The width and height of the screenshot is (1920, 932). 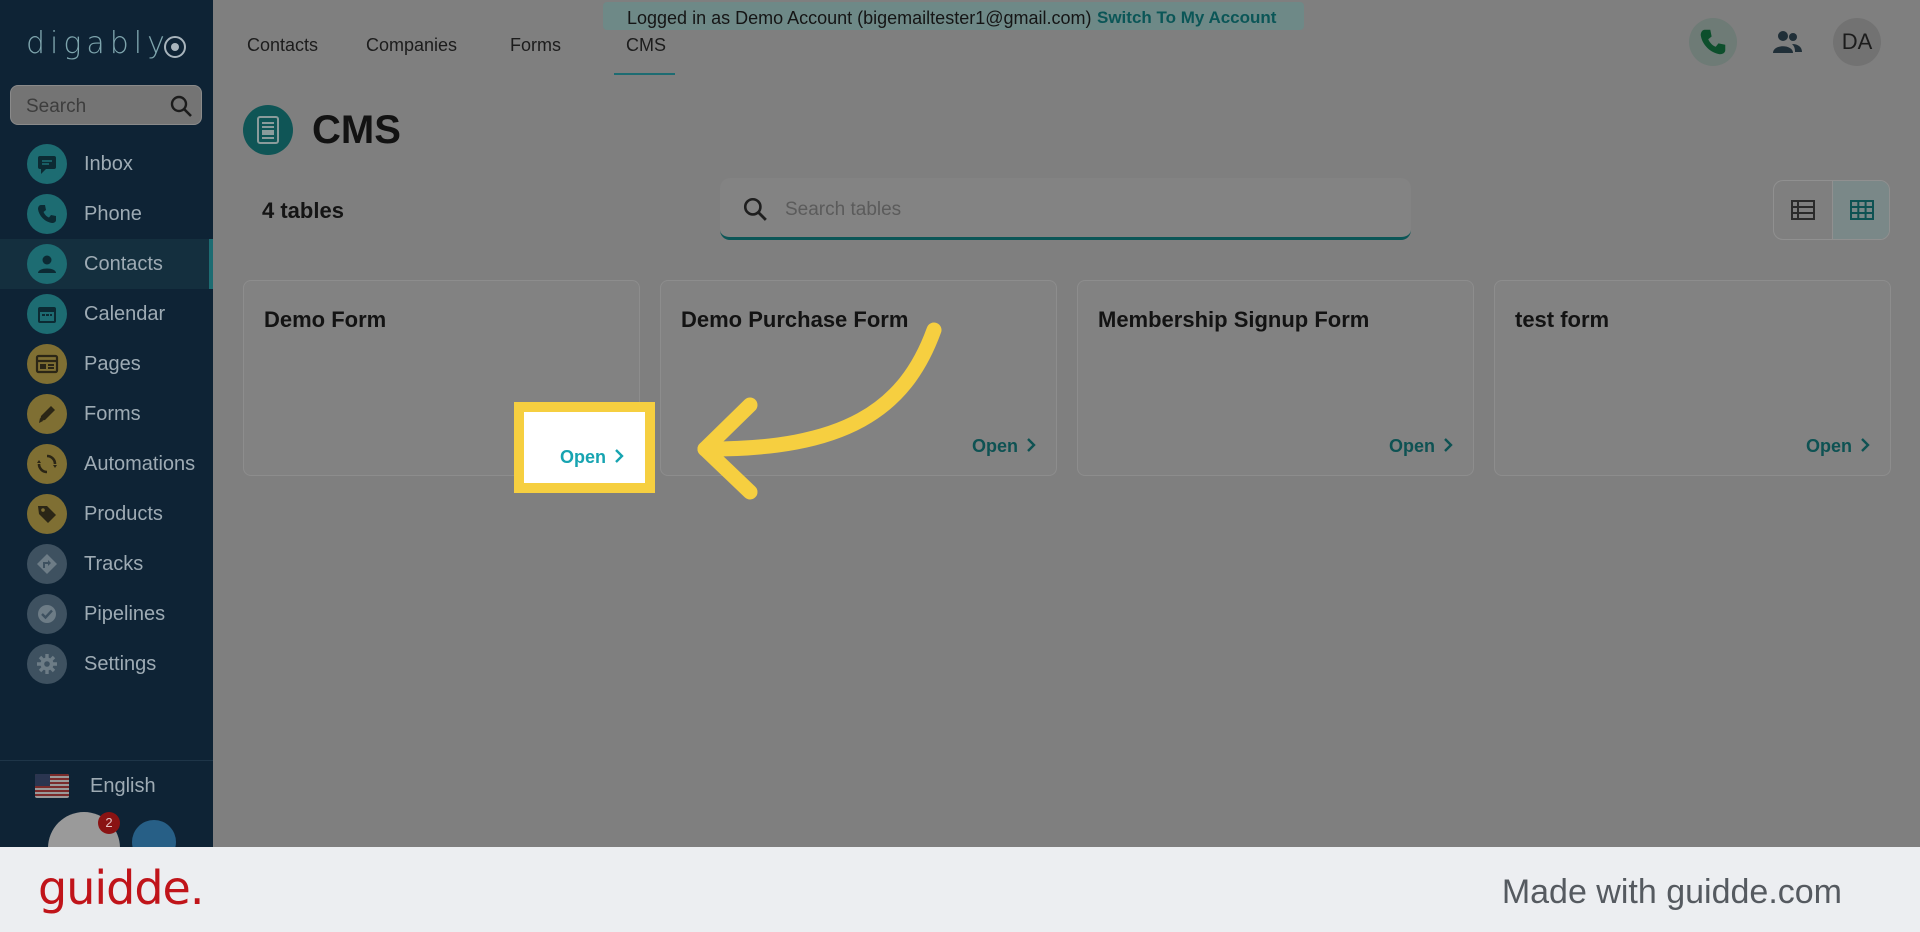 What do you see at coordinates (819, 411) in the screenshot?
I see `pointer-arrow` at bounding box center [819, 411].